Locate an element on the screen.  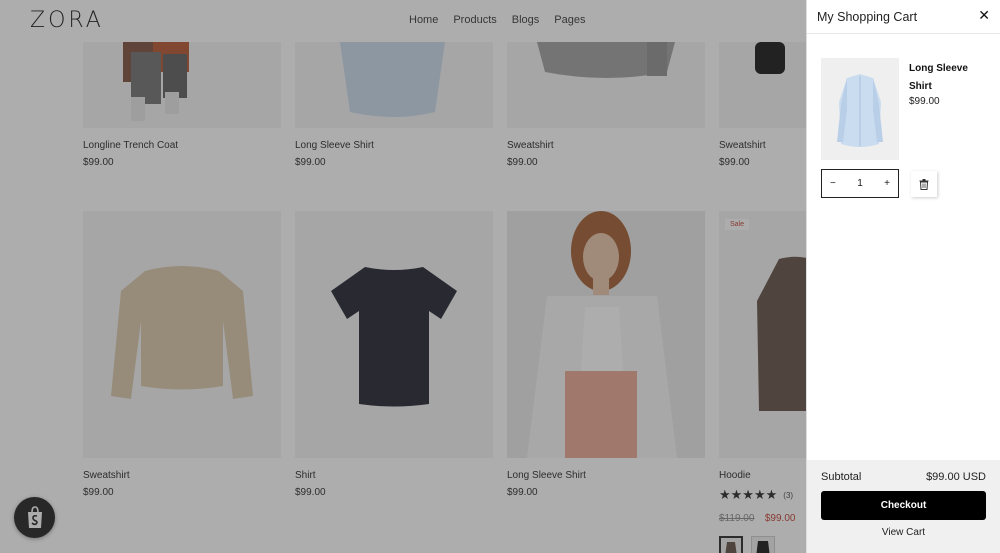
checkout-button: Checkout is located at coordinates (903, 505).